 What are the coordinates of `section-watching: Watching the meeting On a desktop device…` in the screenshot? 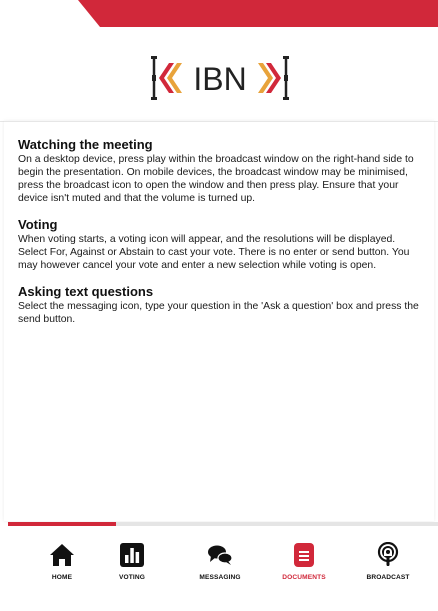 It's located at (220, 171).